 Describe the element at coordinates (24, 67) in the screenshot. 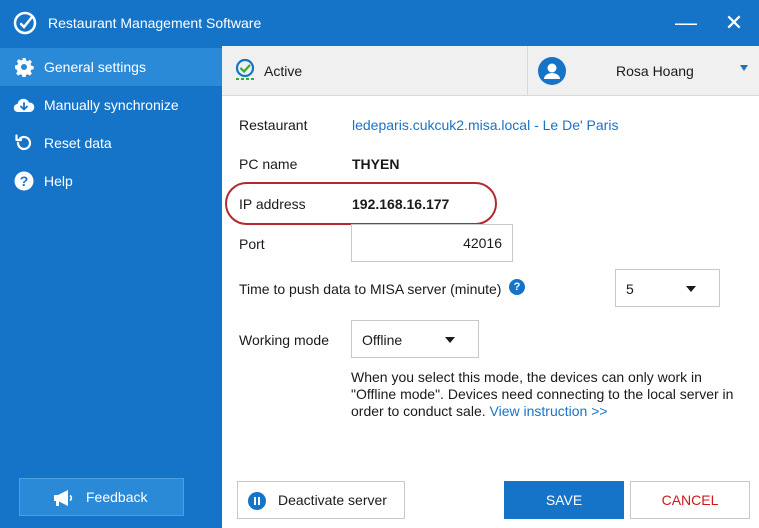

I see `gear-icon` at that location.